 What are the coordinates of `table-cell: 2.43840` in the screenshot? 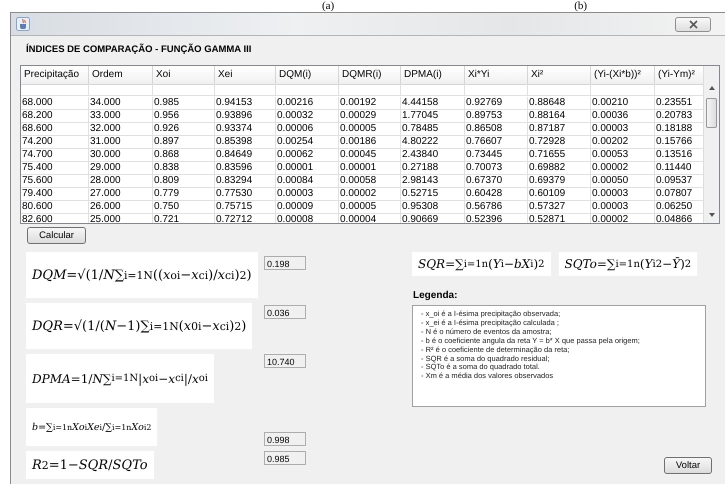 It's located at (433, 155).